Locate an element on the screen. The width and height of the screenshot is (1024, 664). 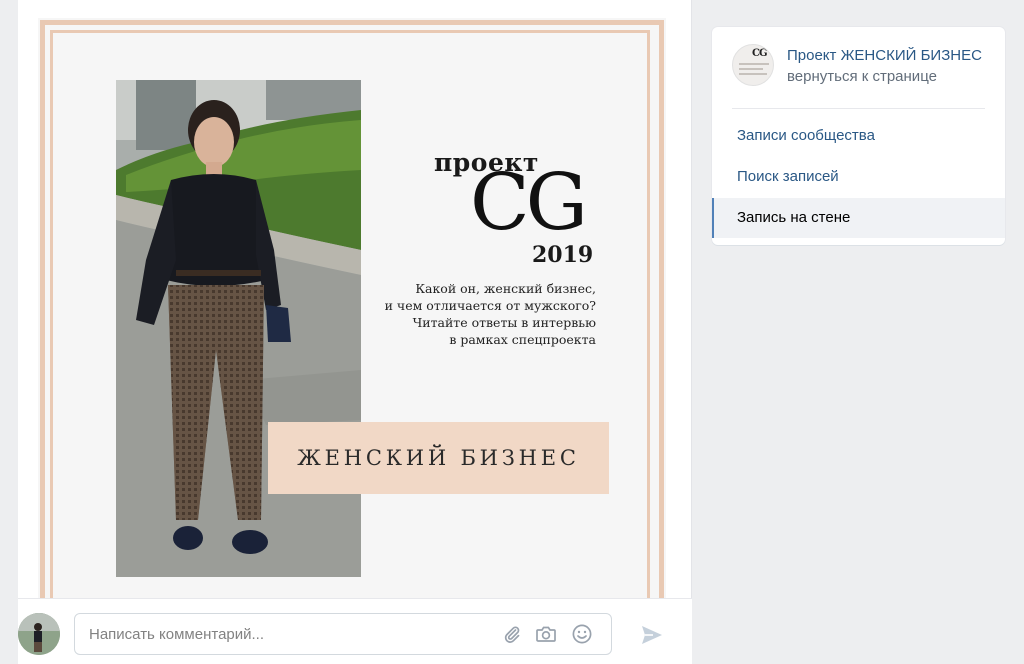
paperclip-icon is located at coordinates (512, 634).